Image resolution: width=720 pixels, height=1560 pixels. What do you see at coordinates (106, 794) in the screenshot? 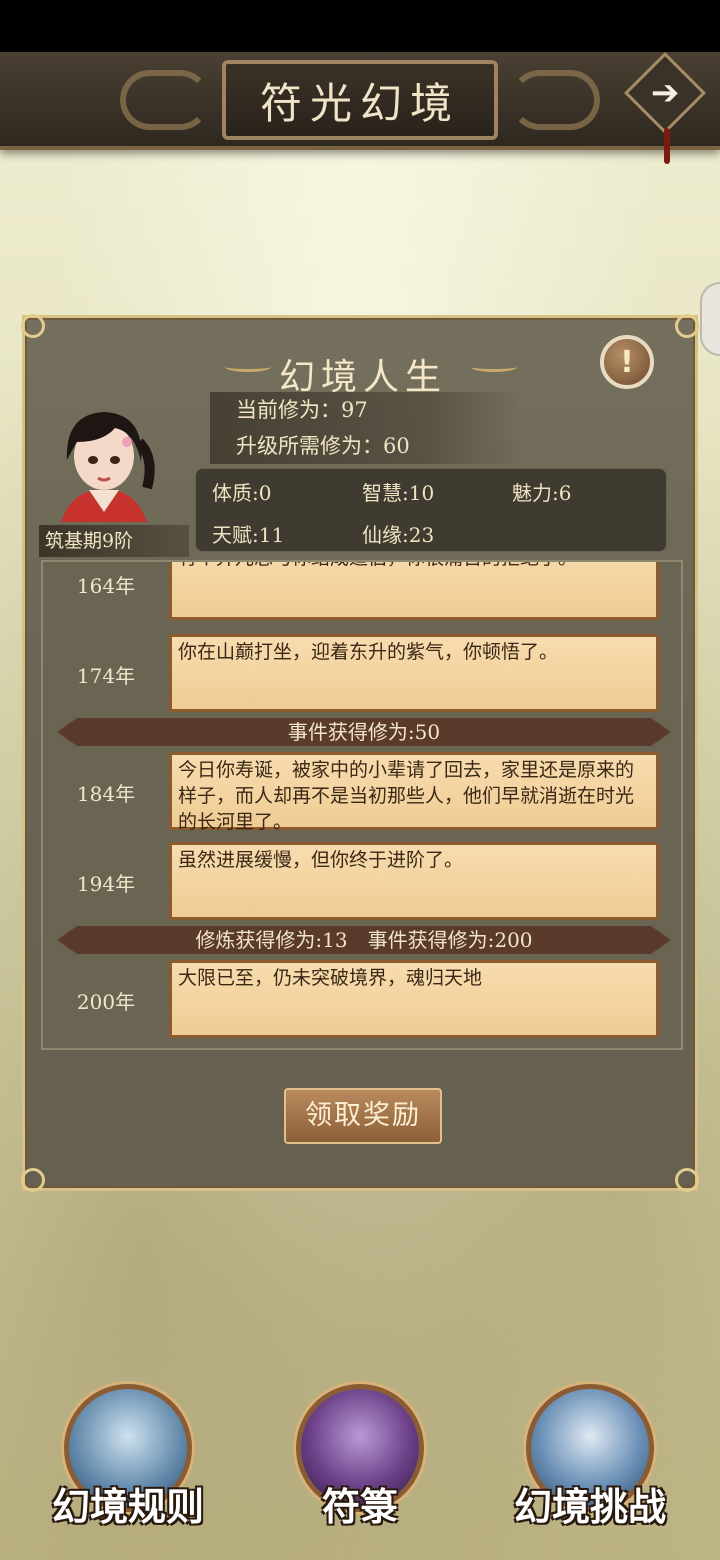
I see `event-year: 184年` at bounding box center [106, 794].